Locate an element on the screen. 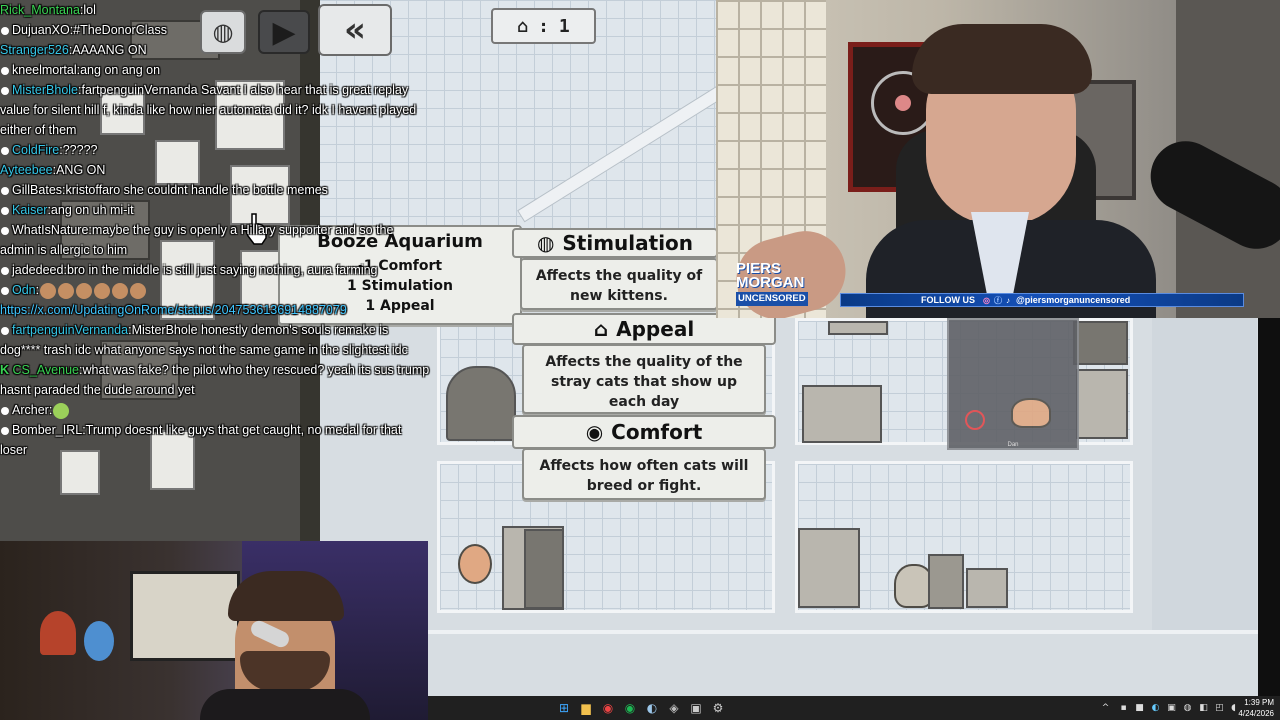 The image size is (1280, 720). lamp is located at coordinates (946, 581).